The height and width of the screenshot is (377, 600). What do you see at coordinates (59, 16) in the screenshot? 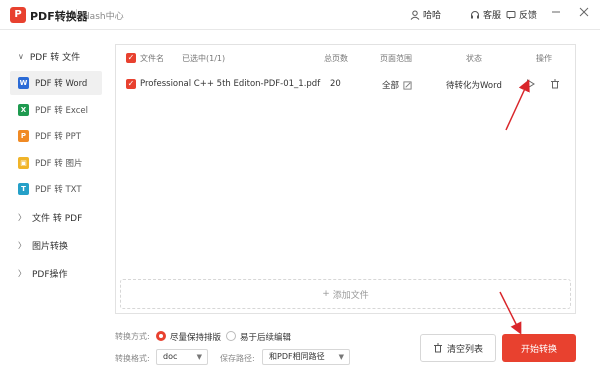
I see `app-title: PDF转换器` at bounding box center [59, 16].